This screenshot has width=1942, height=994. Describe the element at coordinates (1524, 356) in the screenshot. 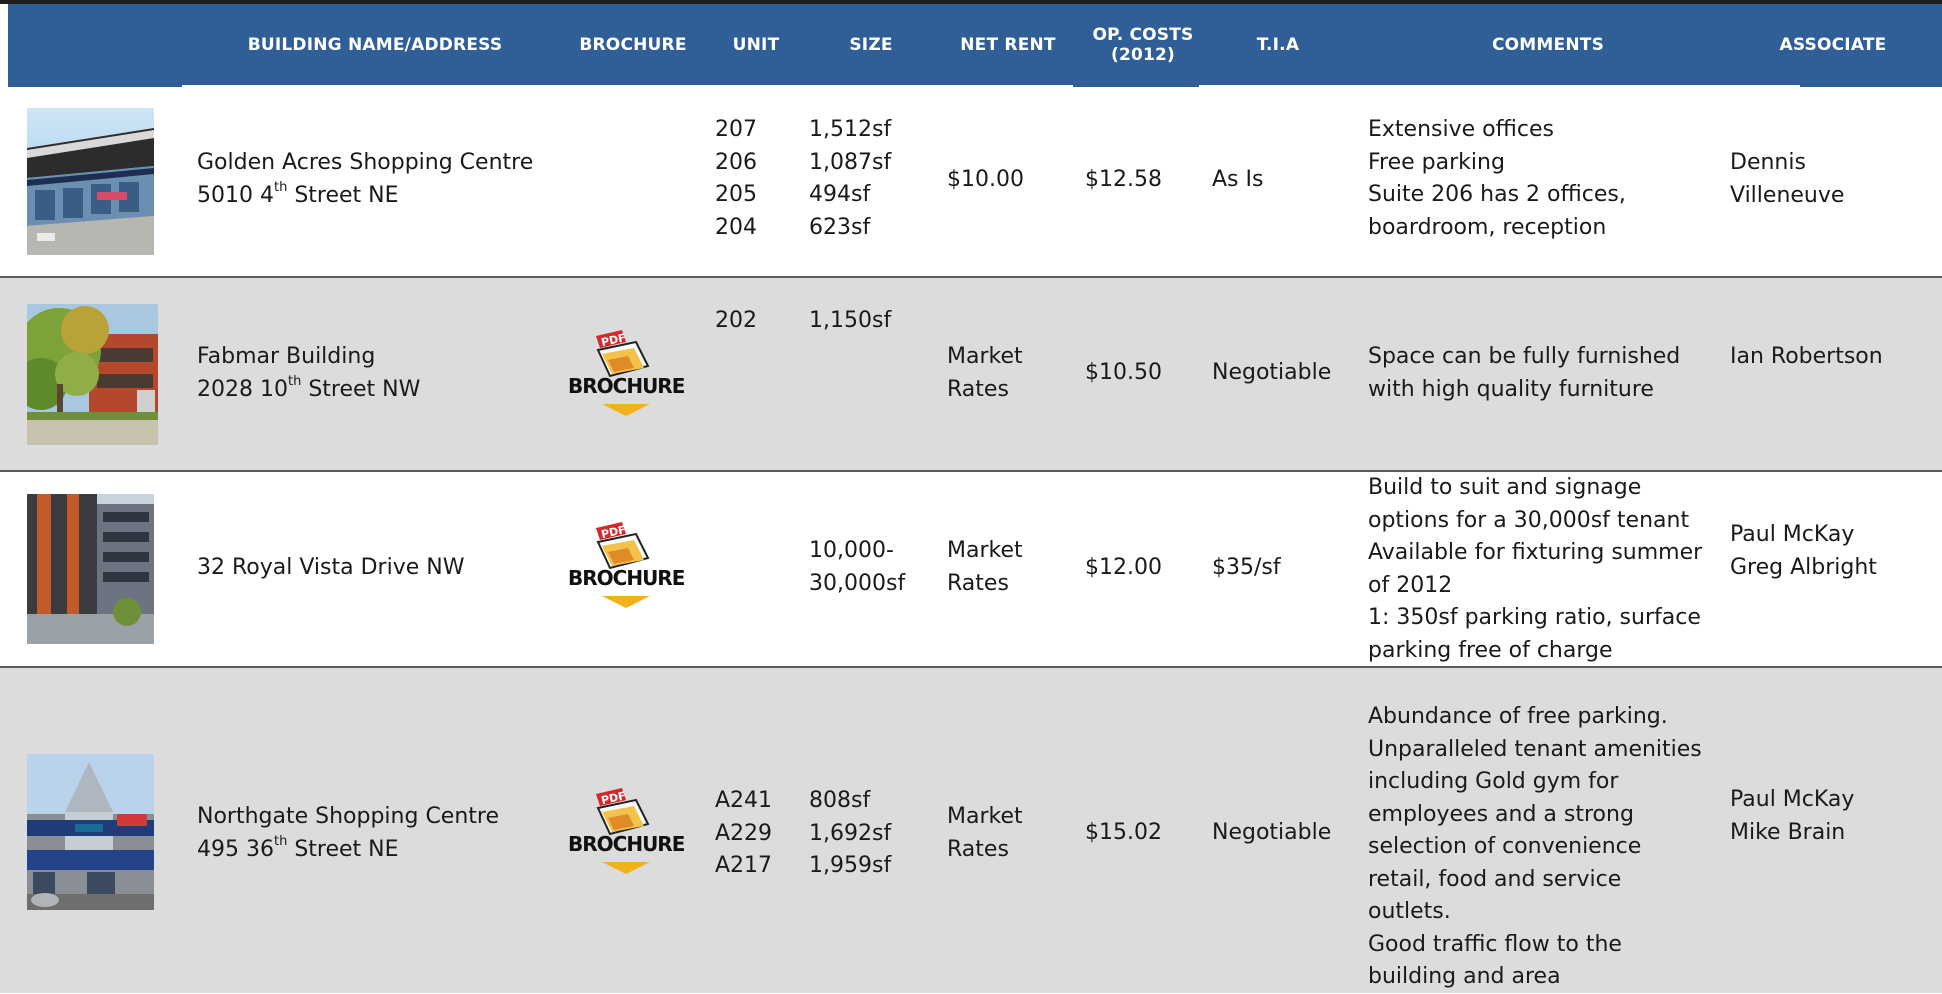

I see `comment-line: Space can be fully furnished` at that location.